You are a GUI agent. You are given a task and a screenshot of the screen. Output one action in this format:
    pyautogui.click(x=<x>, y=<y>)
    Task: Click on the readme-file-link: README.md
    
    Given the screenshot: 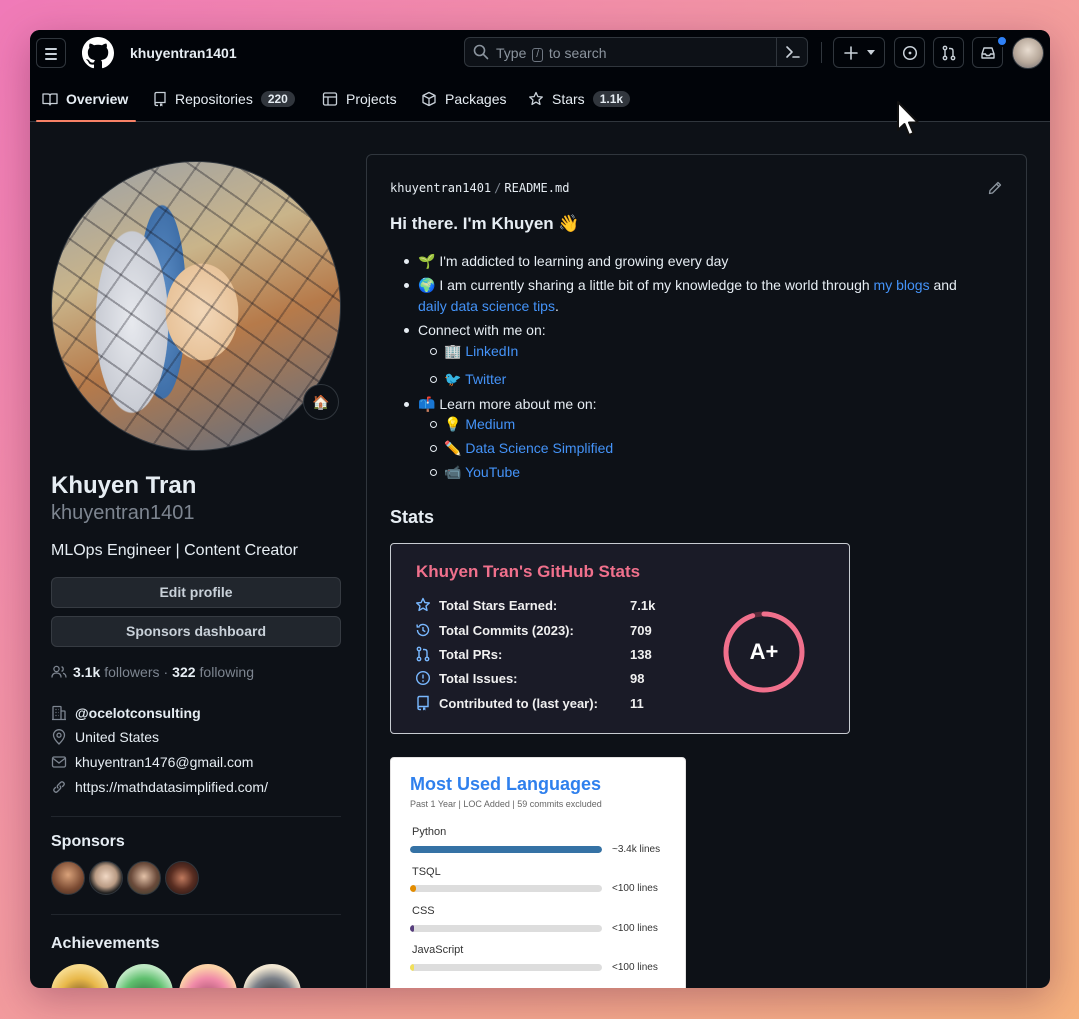 What is the action you would take?
    pyautogui.click(x=536, y=188)
    